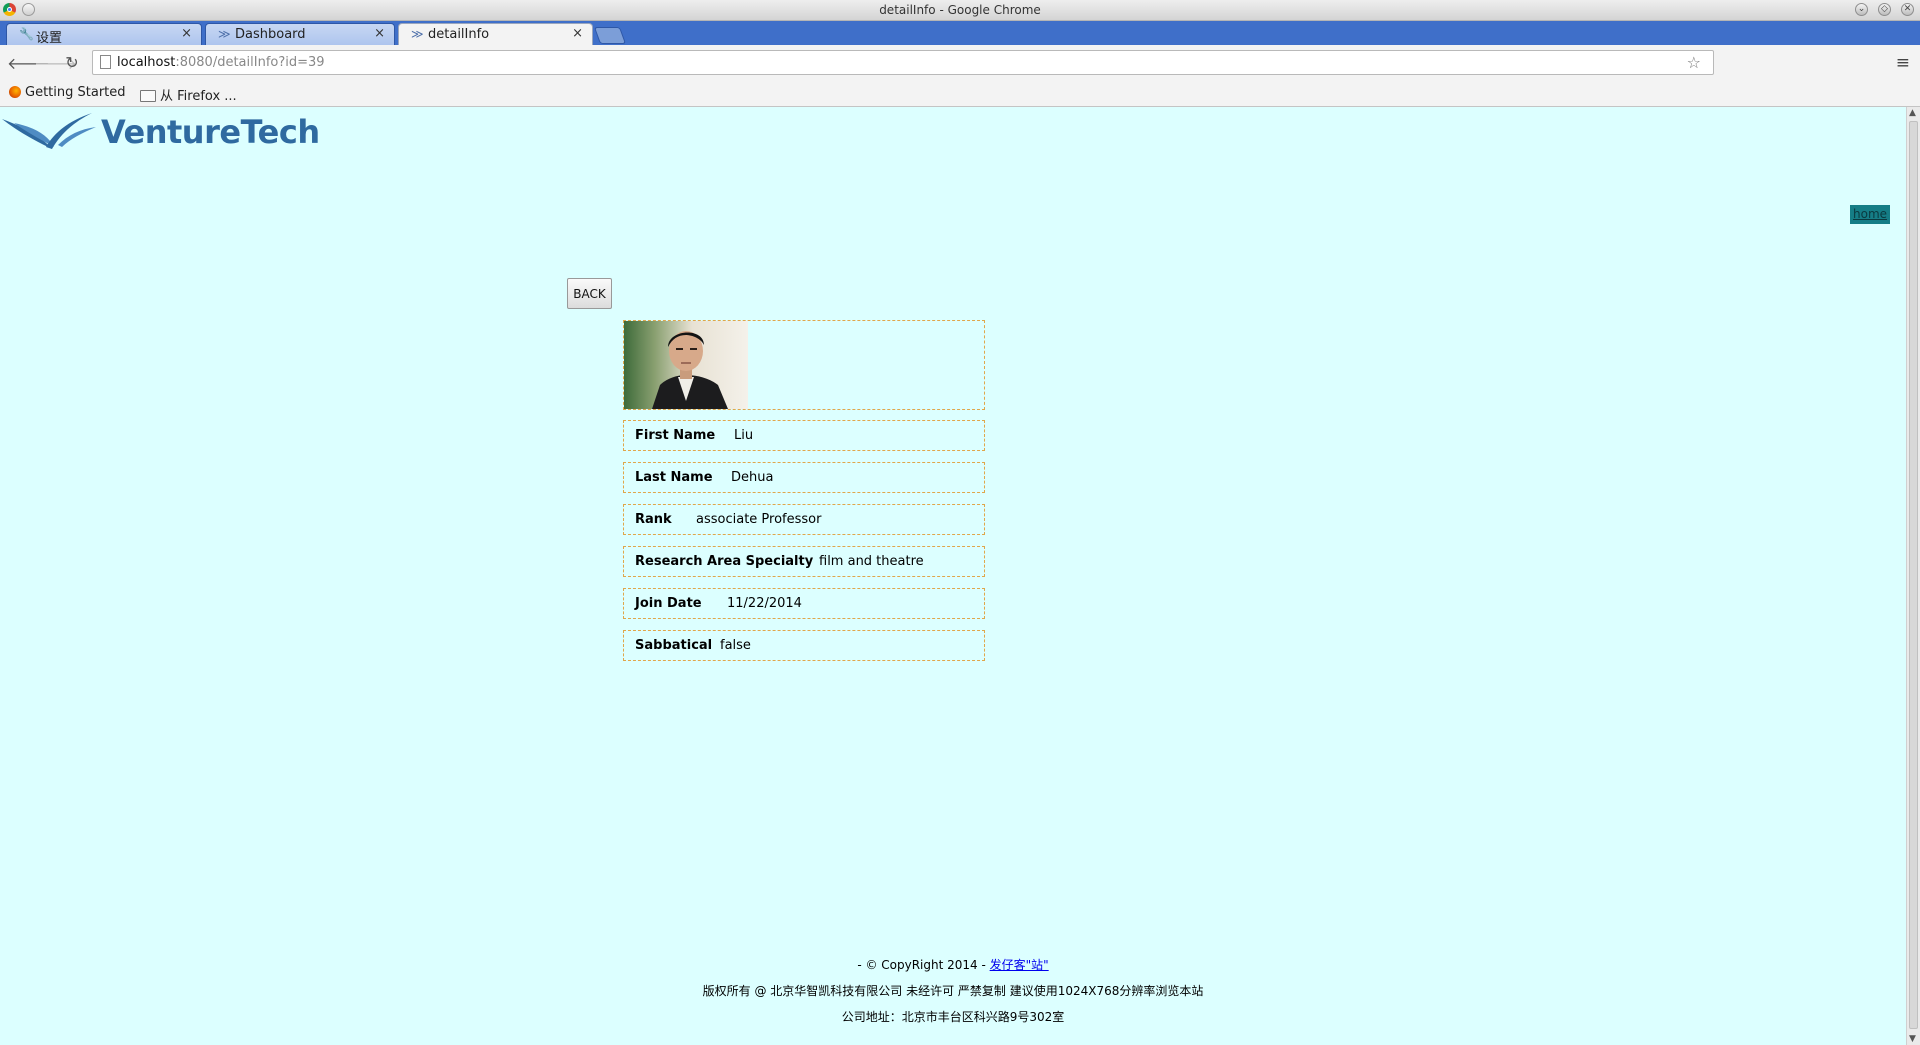  I want to click on scroll-down-icon: ▼, so click(1912, 1039).